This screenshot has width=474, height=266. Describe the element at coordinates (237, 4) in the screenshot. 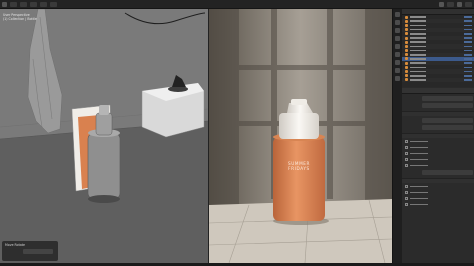

I see `top-header` at that location.